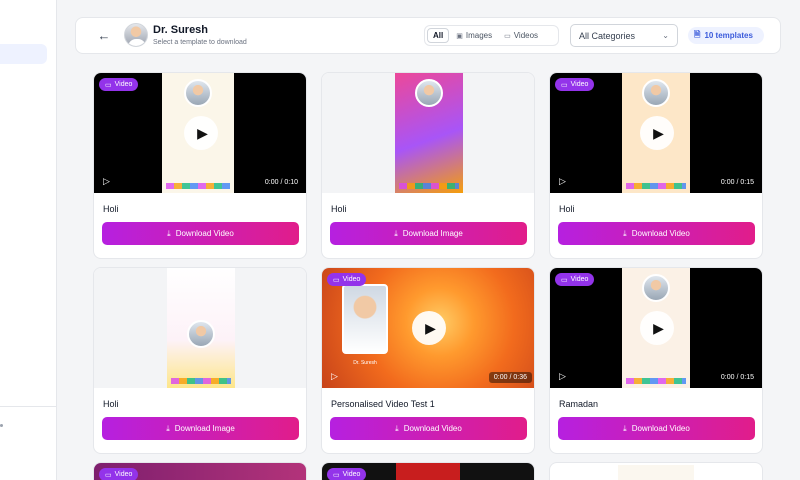  What do you see at coordinates (624, 35) in the screenshot?
I see `category-select: All Categories ⌄` at bounding box center [624, 35].